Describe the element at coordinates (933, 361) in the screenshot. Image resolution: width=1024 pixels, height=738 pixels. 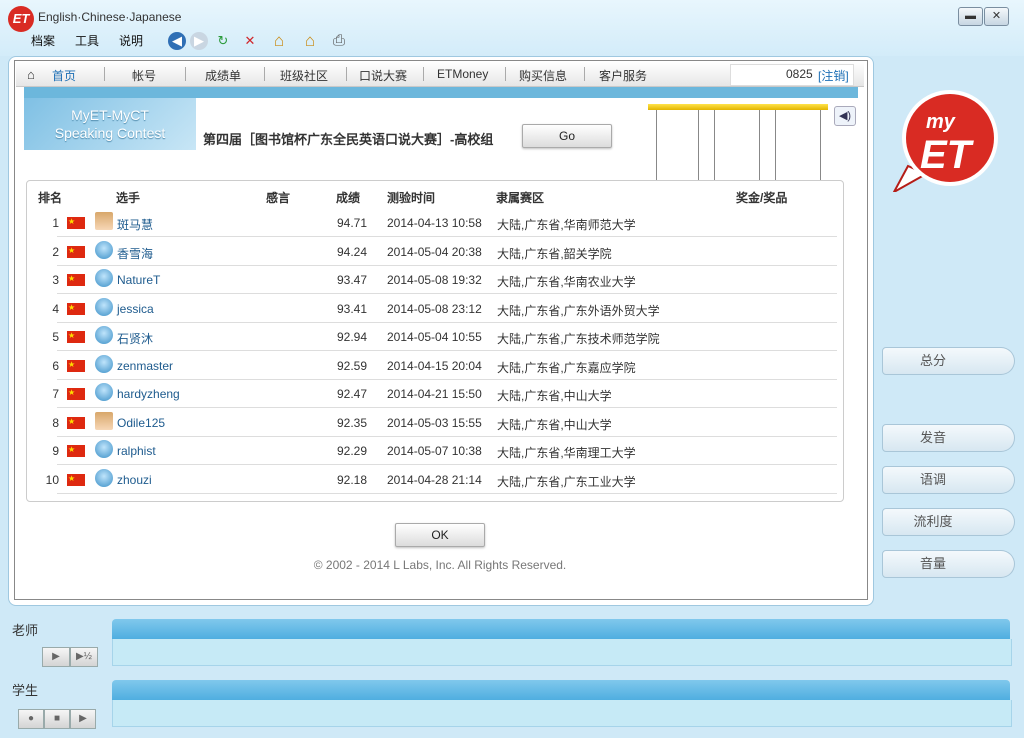
I see `total-score-button: 总分` at that location.